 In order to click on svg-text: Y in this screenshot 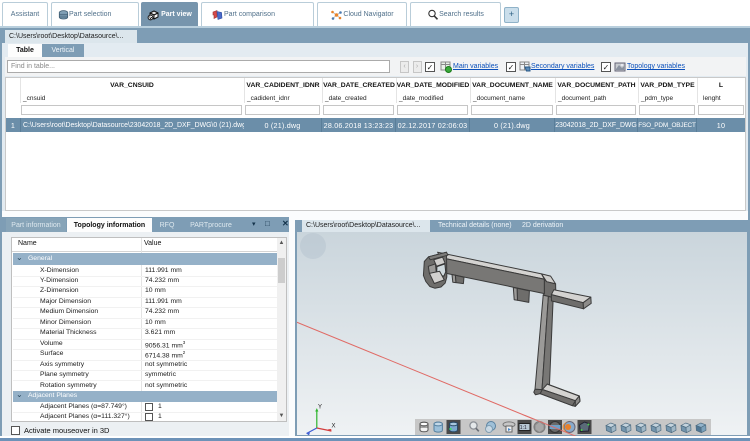, I will do `click(320, 408)`.